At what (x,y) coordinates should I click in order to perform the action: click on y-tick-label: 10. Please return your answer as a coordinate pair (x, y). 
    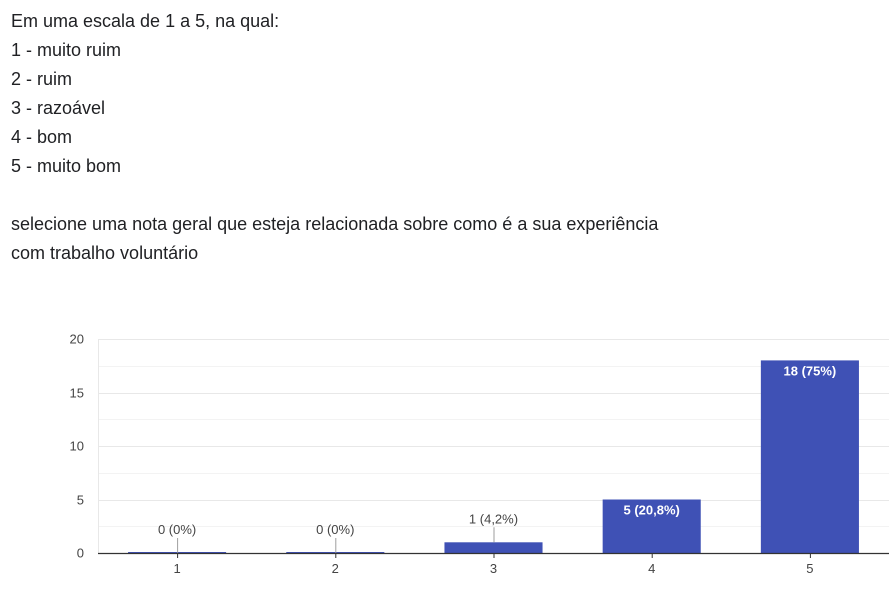
    Looking at the image, I should click on (77, 446).